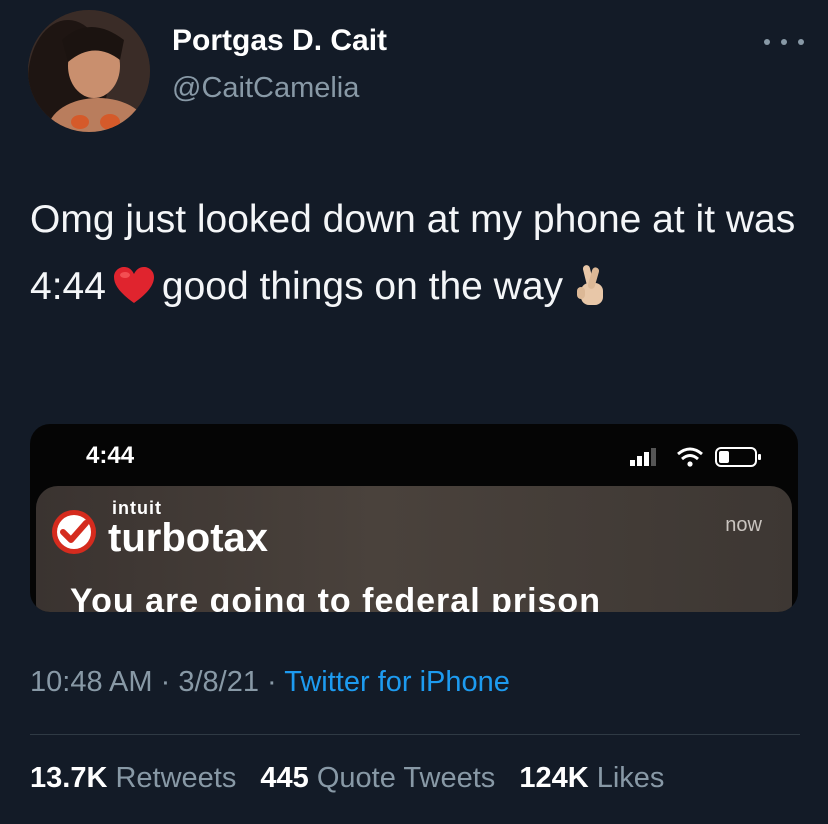 This screenshot has width=828, height=824. What do you see at coordinates (74, 532) in the screenshot?
I see `turbotax-check-icon` at bounding box center [74, 532].